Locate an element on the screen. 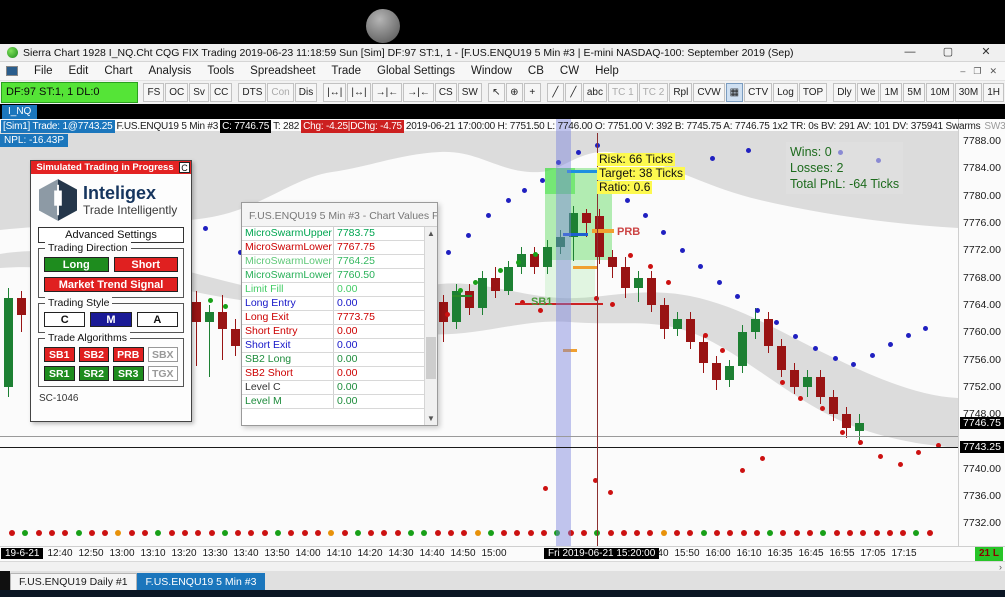 Image resolution: width=1005 pixels, height=597 pixels. toolbar-button-fs: FS is located at coordinates (154, 92).